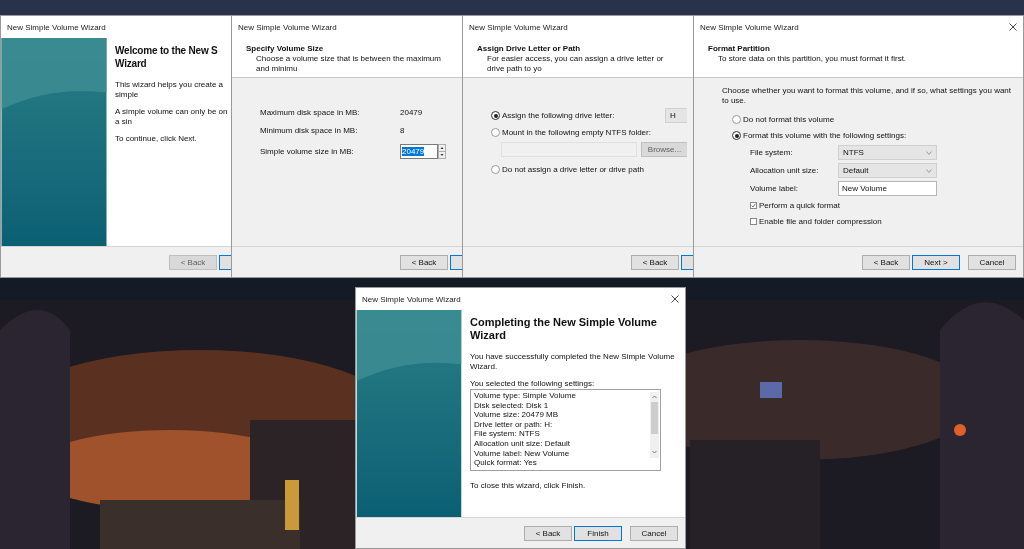  I want to click on field-label: File system:, so click(772, 152).